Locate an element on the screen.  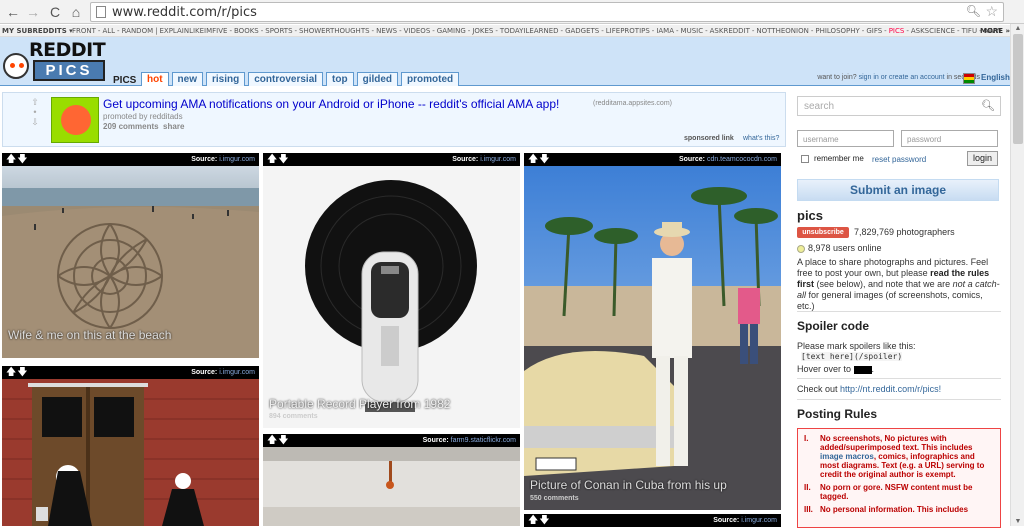
scroll-thumb is located at coordinates (1018, 89).